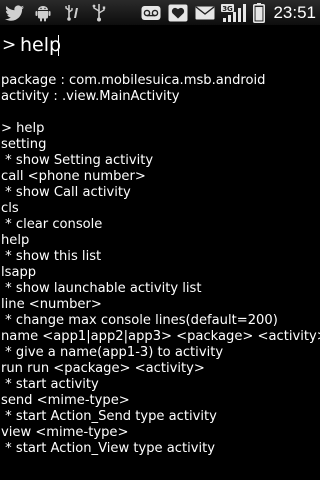  What do you see at coordinates (15, 13) in the screenshot?
I see `twitter-bird-icon` at bounding box center [15, 13].